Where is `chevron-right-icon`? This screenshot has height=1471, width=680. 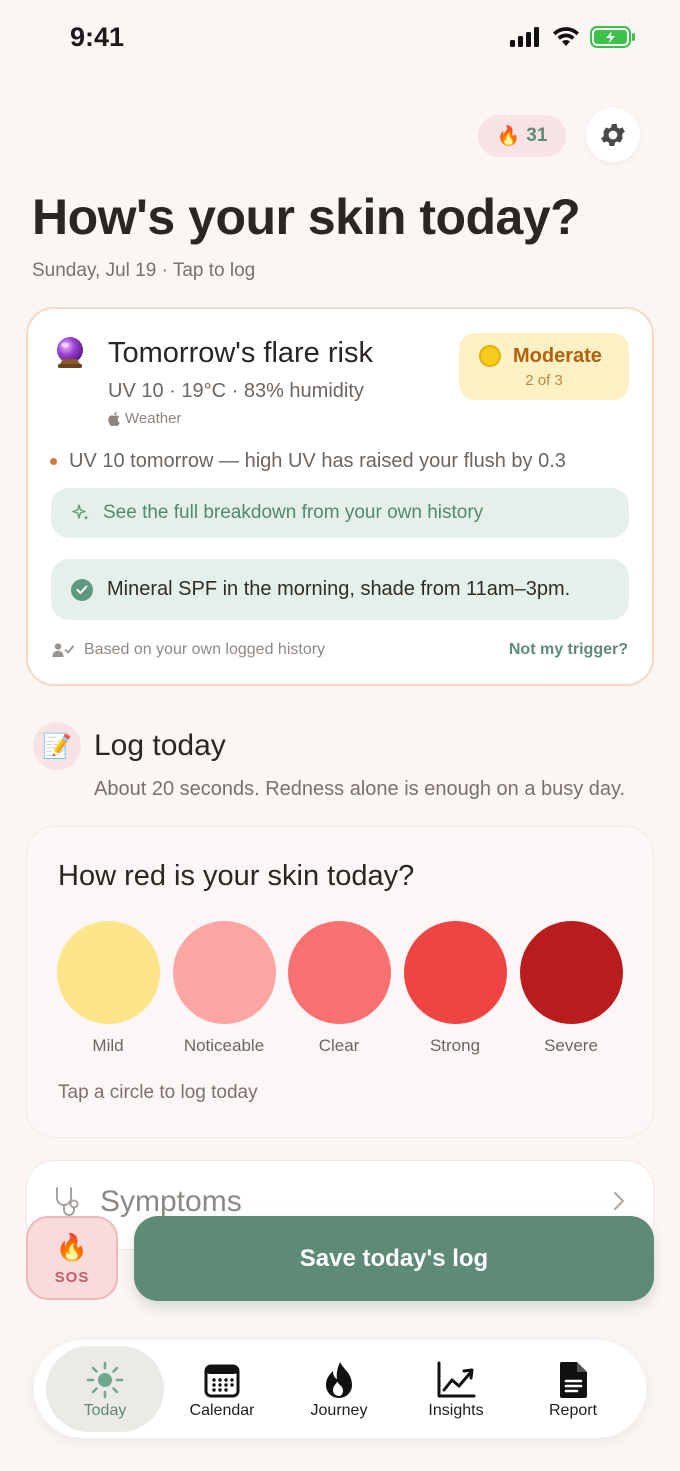
chevron-right-icon is located at coordinates (619, 1201).